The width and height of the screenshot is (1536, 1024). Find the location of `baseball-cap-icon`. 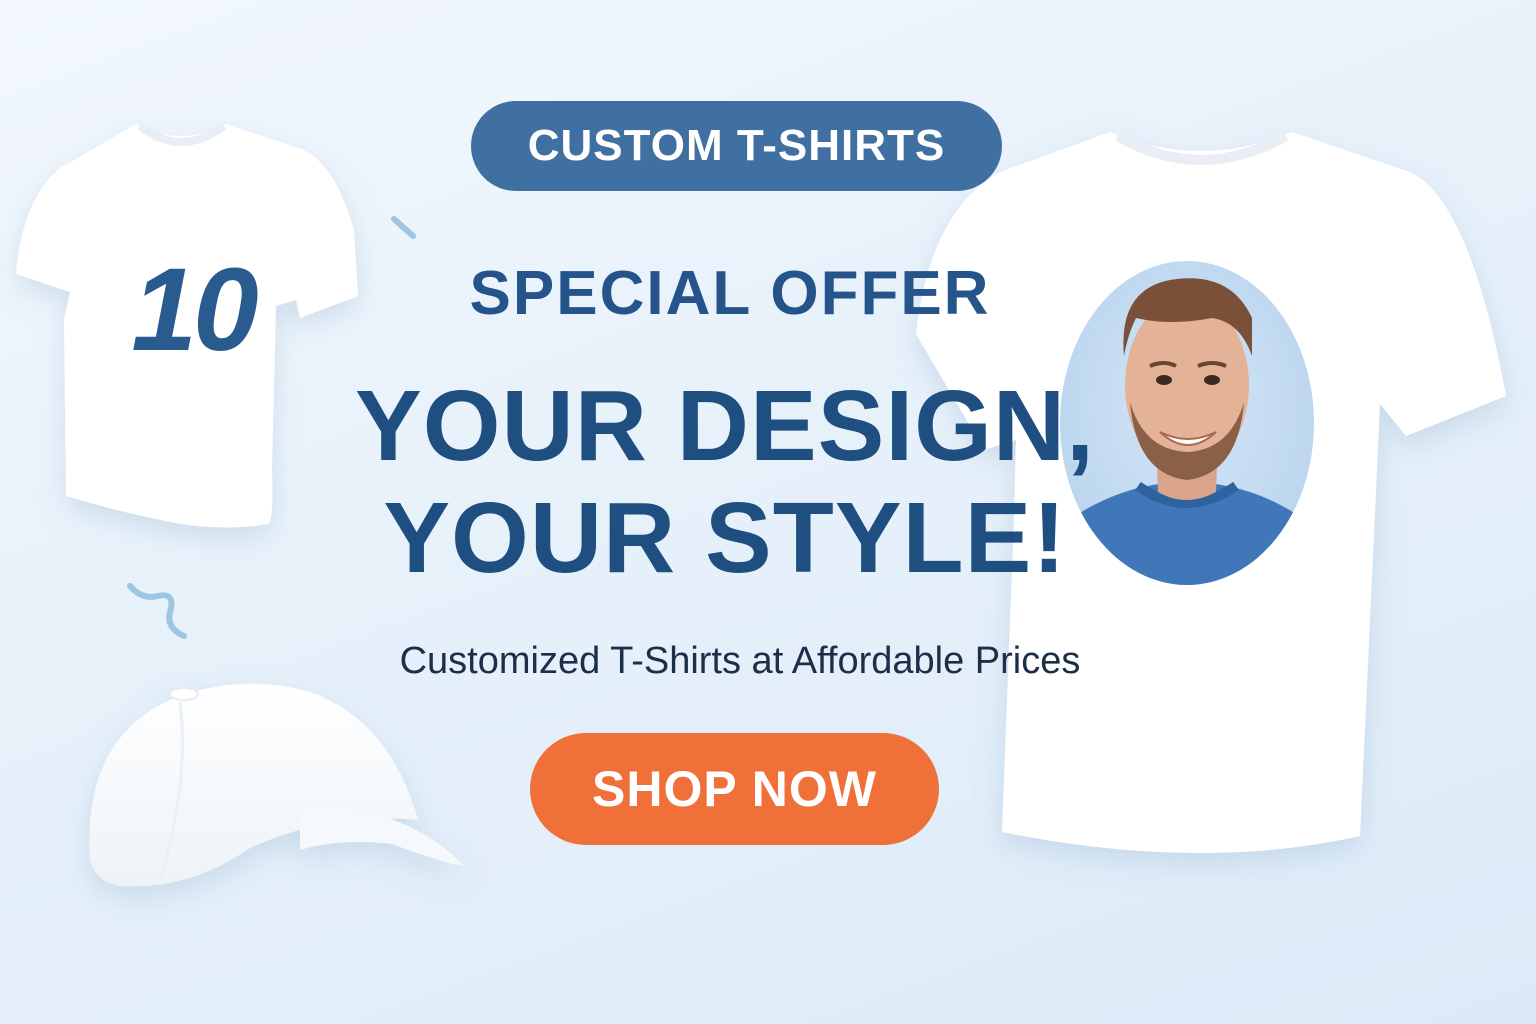

baseball-cap-icon is located at coordinates (276, 785).